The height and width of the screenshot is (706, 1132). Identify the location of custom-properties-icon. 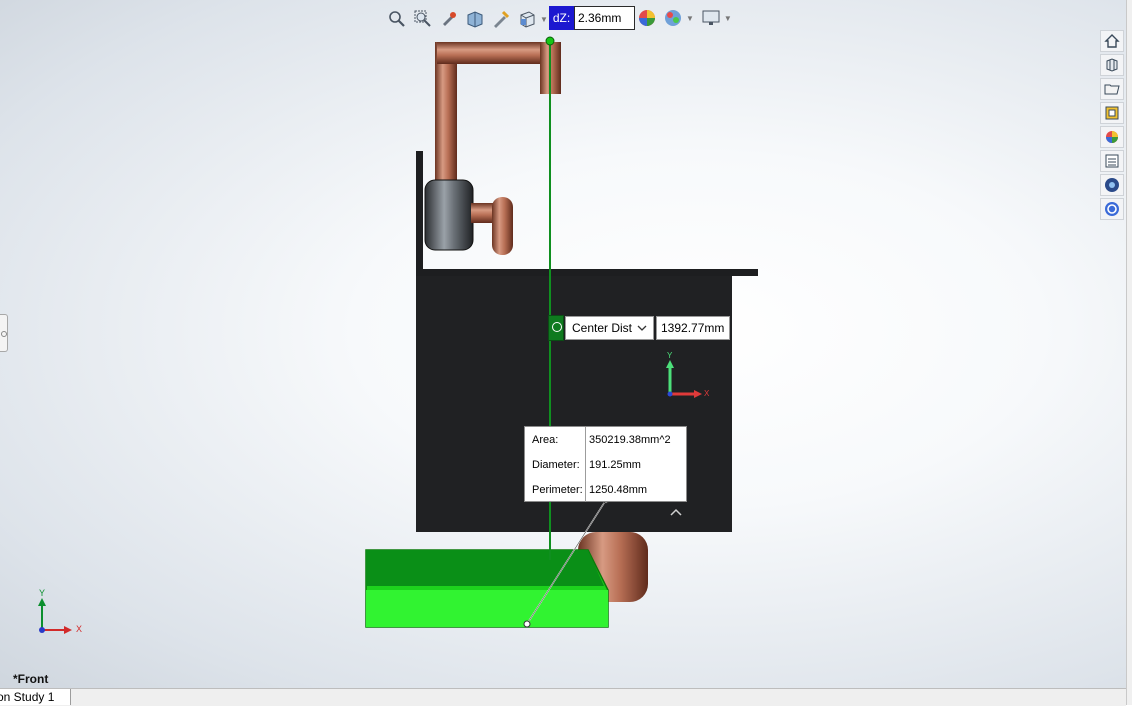
(1112, 161).